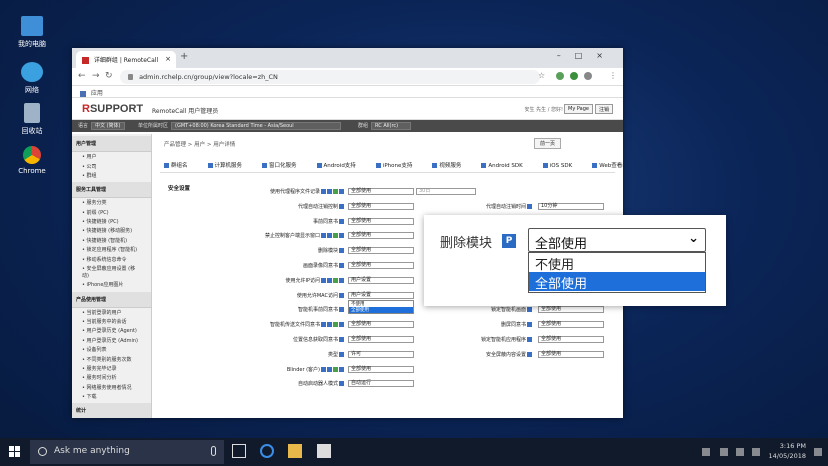  I want to click on close-tab-icon: ×, so click(168, 59).